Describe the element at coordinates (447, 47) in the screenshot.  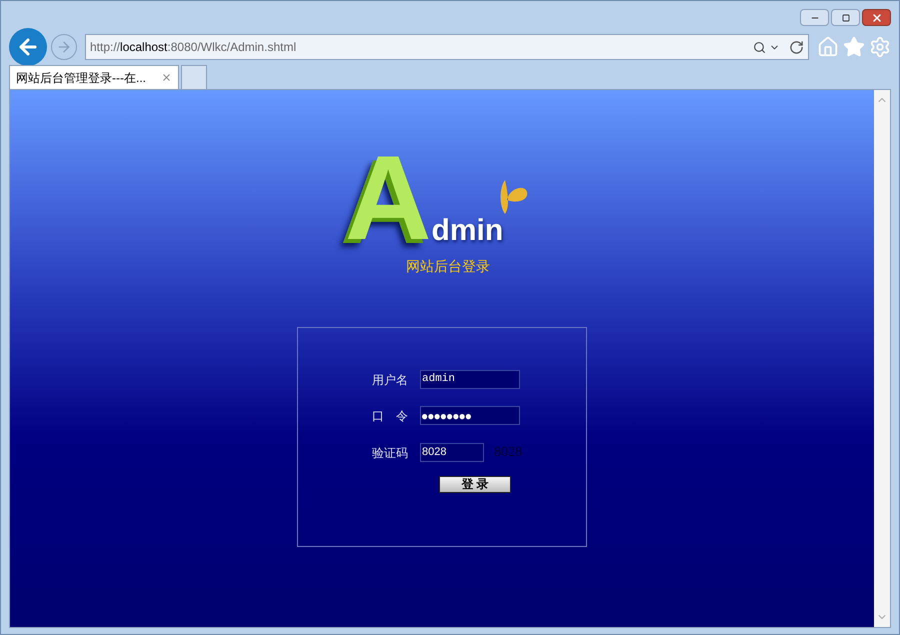
I see `address-bar: http://localhost:8080/Wlkc/Admin.shtml` at that location.